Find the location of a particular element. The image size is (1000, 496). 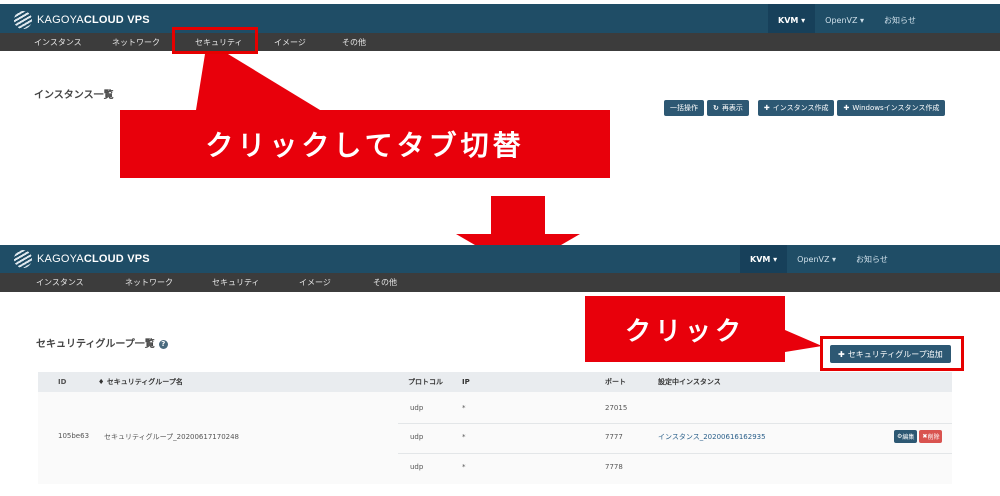

group-id: 105be63 is located at coordinates (74, 436).